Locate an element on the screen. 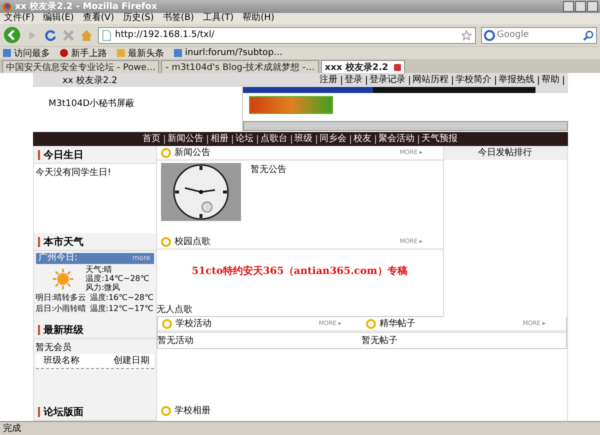 The width and height of the screenshot is (600, 435). empty-text: 暂无会员 is located at coordinates (54, 348).